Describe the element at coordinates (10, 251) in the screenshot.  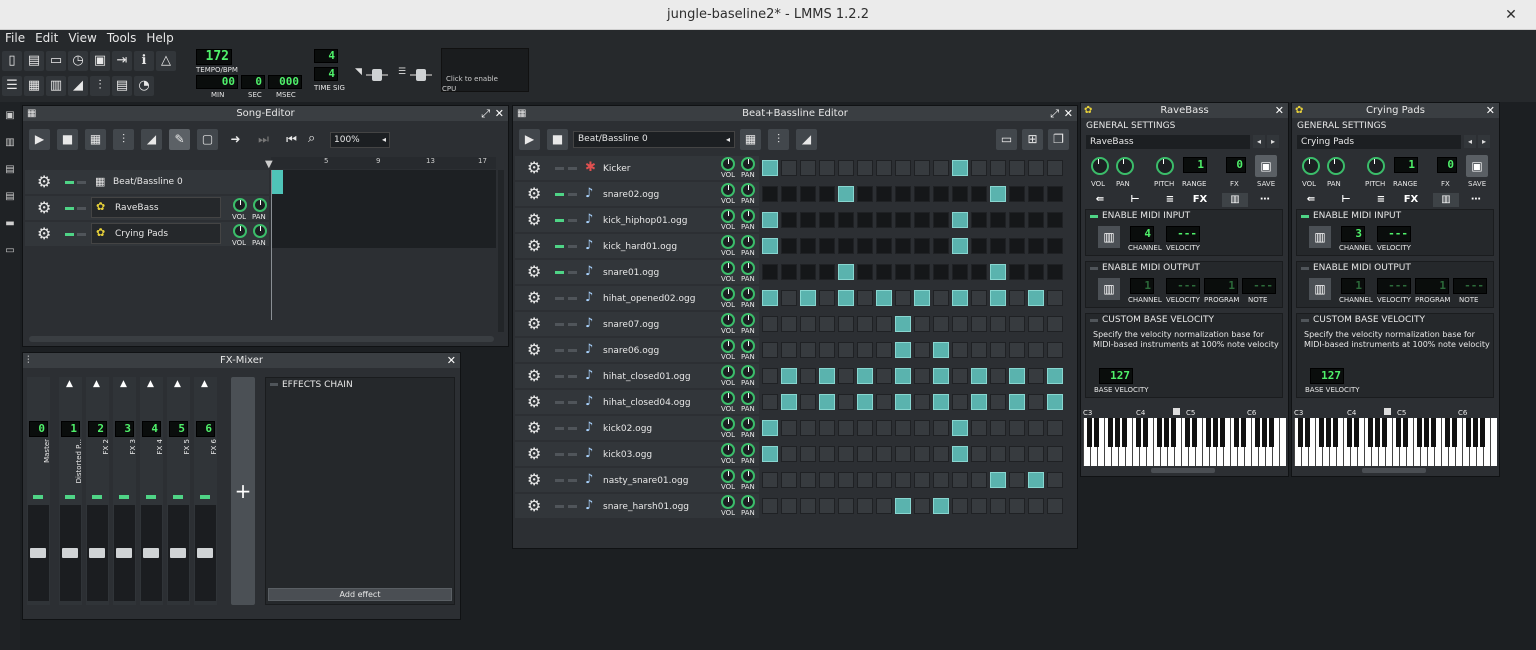
I see `my-computer-icon: ▭` at that location.